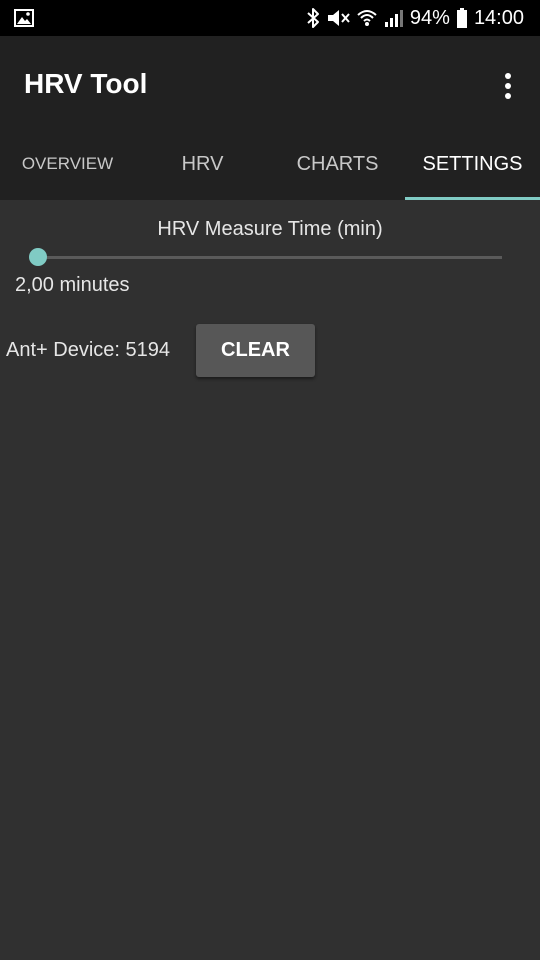 This screenshot has height=960, width=540. I want to click on overflow-menu-button, so click(508, 86).